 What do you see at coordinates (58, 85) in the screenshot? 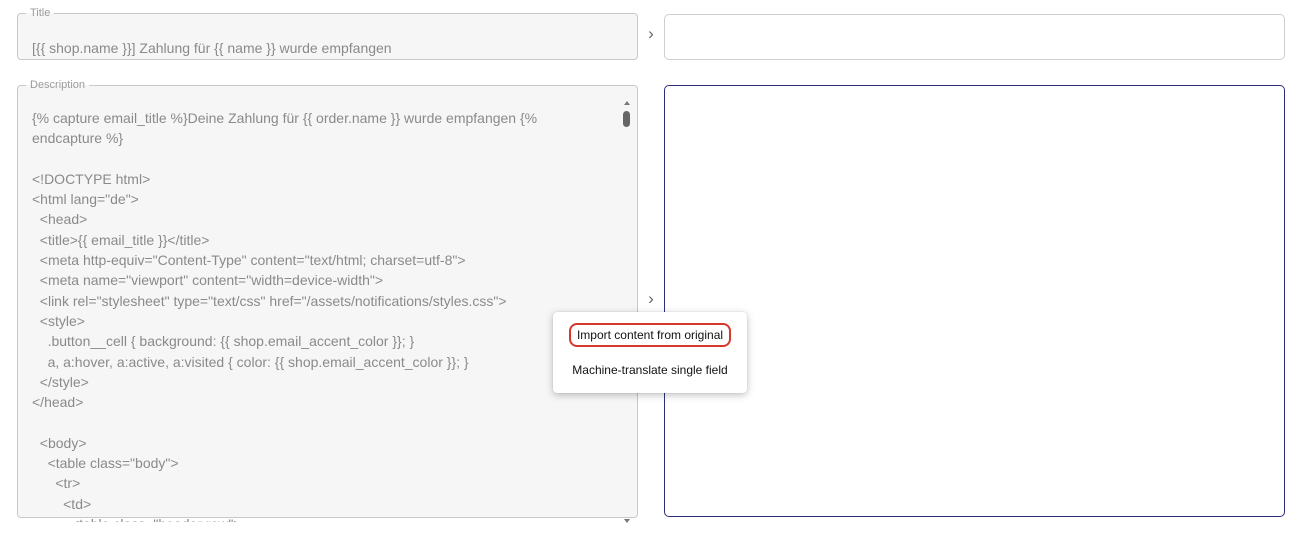
I see `description-field-legend: Description` at bounding box center [58, 85].